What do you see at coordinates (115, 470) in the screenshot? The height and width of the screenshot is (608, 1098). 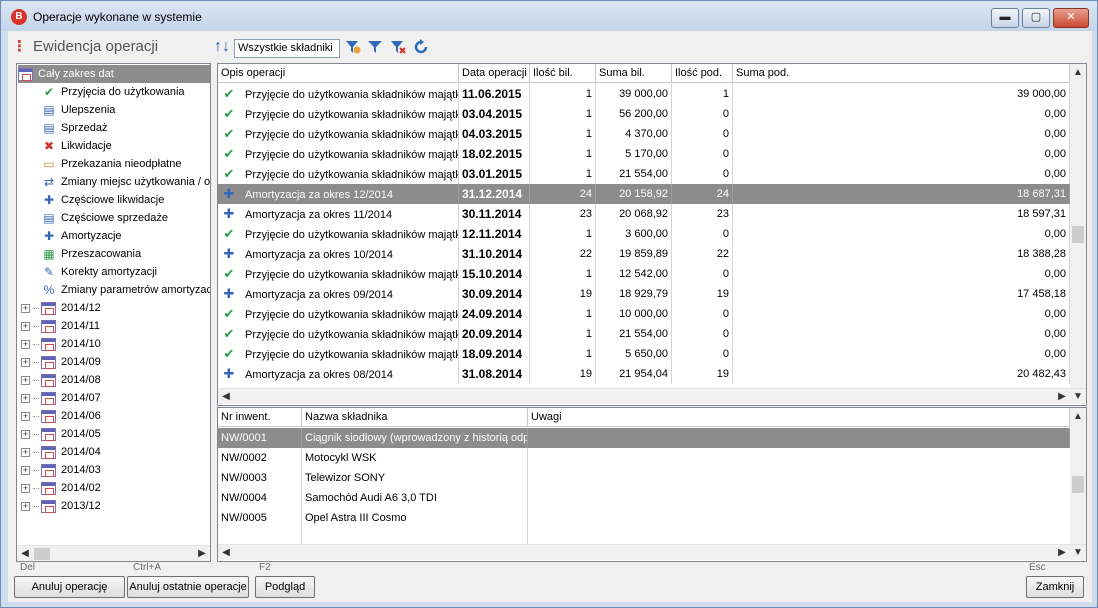 I see `tree-item-period: +2014/03` at bounding box center [115, 470].